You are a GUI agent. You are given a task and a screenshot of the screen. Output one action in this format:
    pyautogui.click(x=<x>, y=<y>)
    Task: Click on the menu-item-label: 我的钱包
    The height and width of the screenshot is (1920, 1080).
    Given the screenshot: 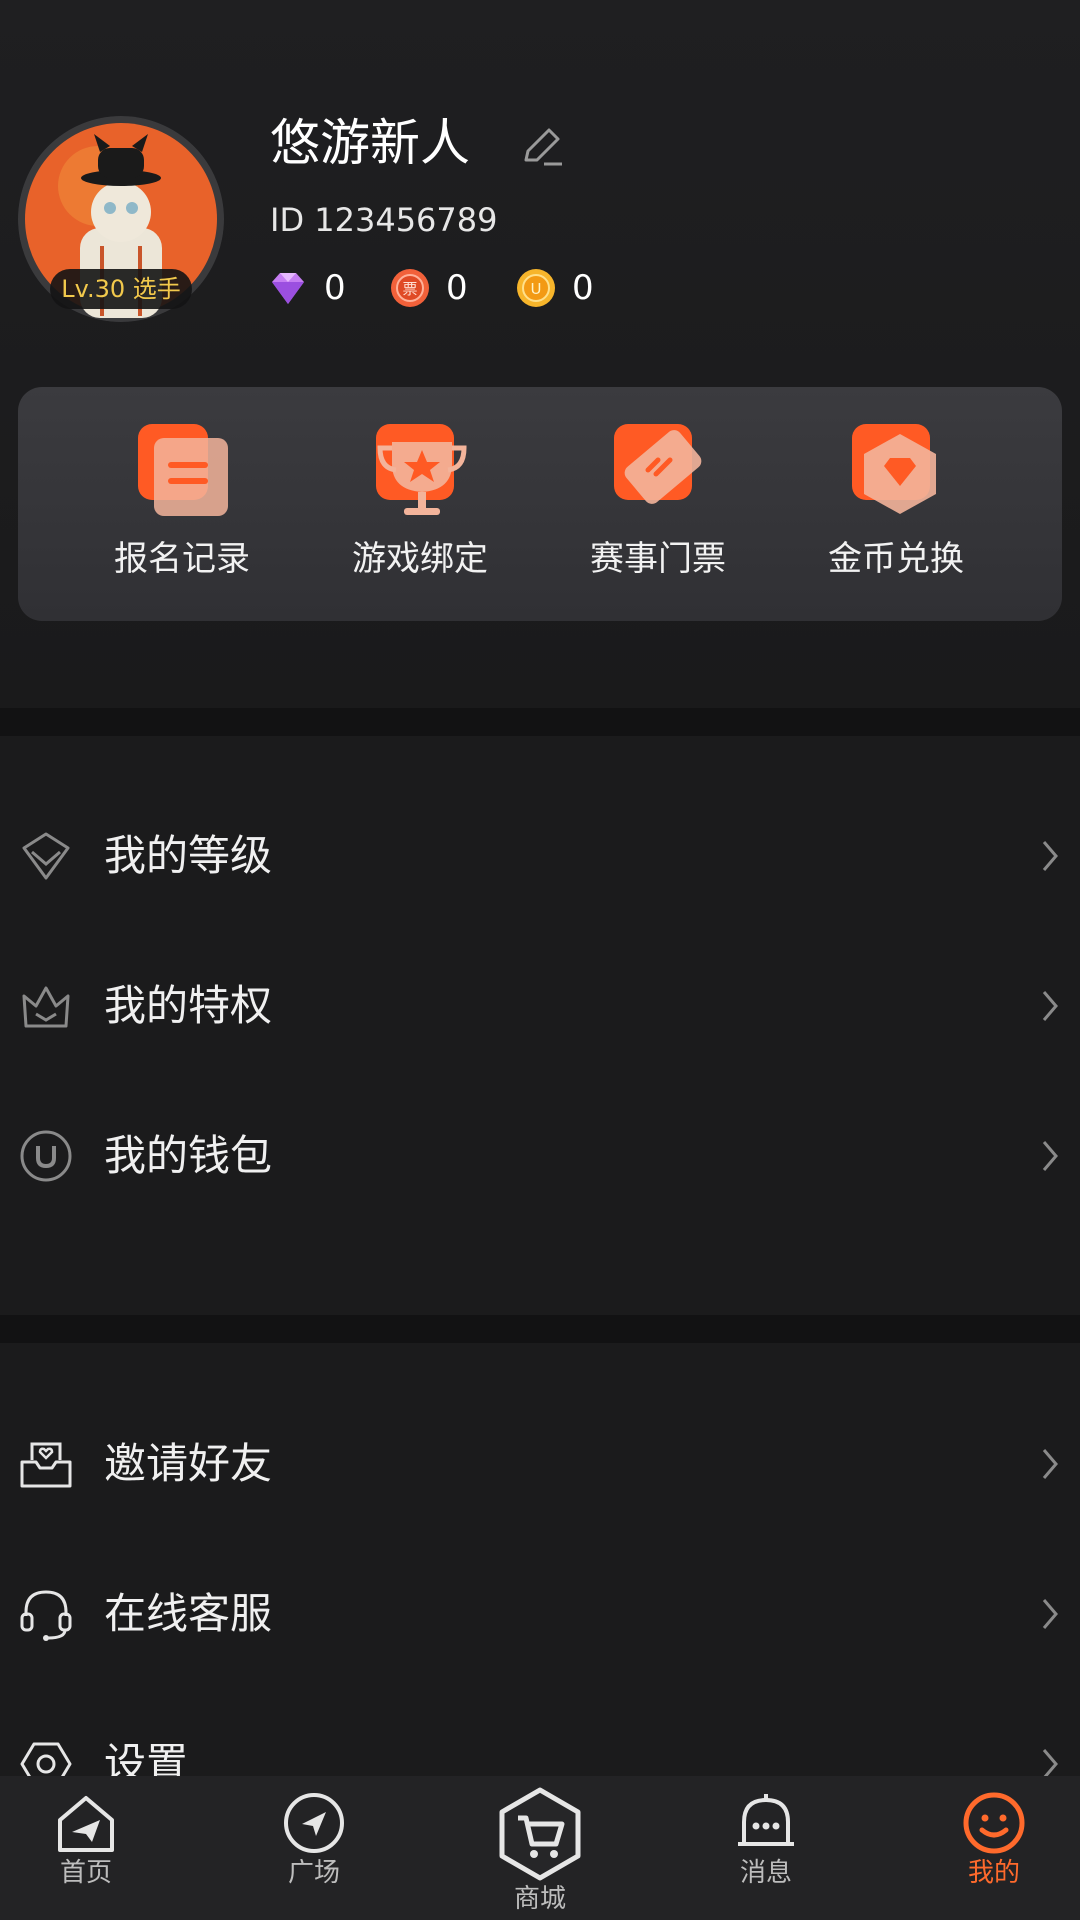 What is the action you would take?
    pyautogui.click(x=188, y=1155)
    